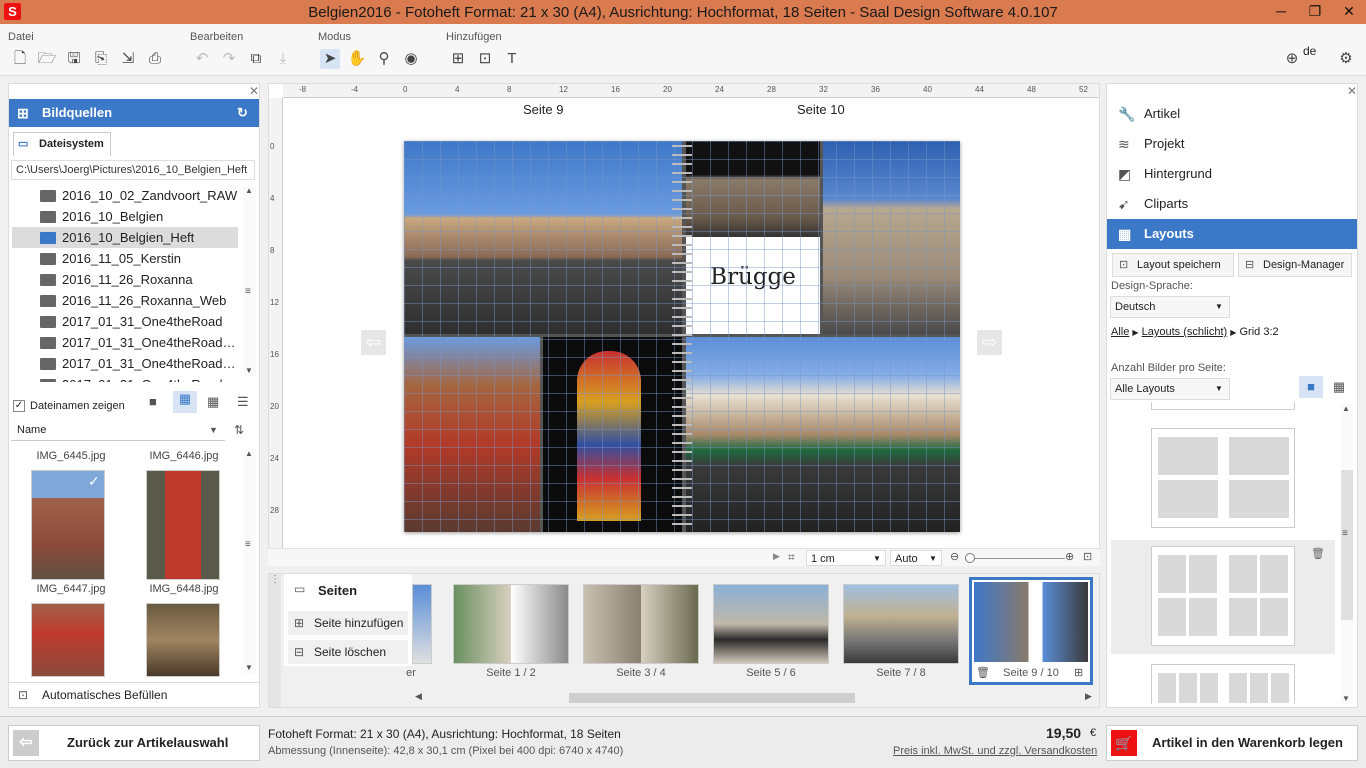  Describe the element at coordinates (1318, 553) in the screenshot. I see `delete-layout-icon: 🗑` at that location.